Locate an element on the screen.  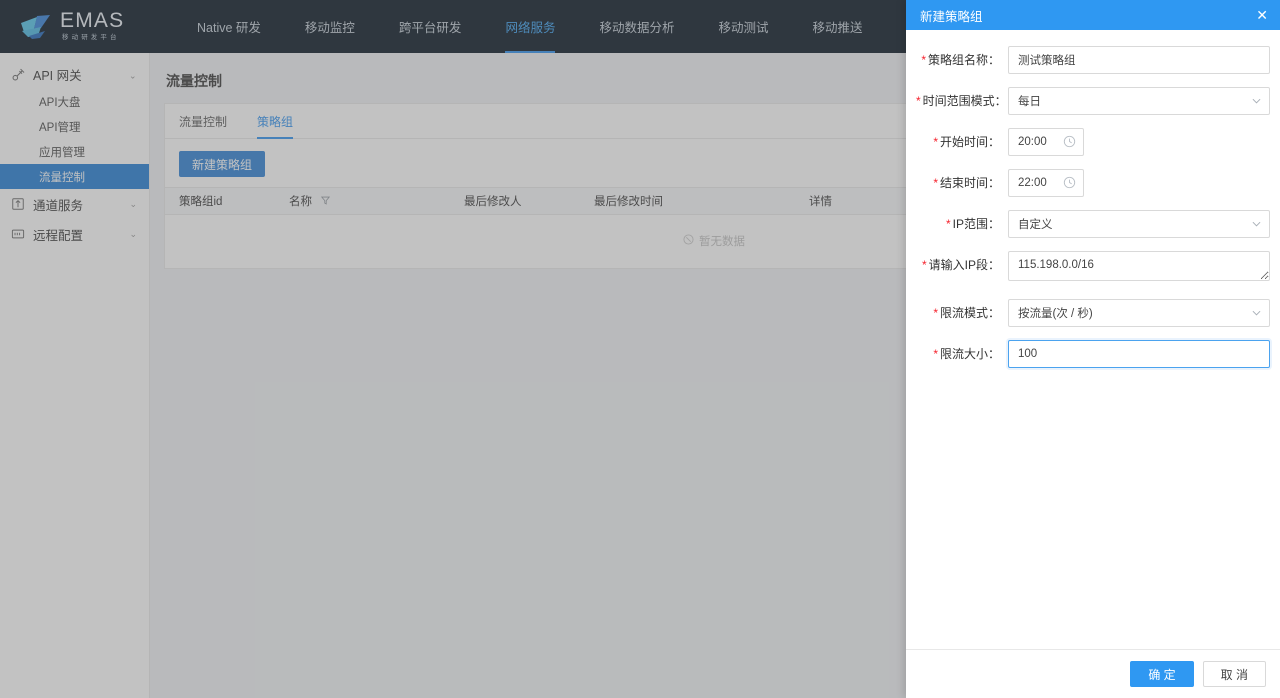
limit-size-input is located at coordinates (1139, 354).